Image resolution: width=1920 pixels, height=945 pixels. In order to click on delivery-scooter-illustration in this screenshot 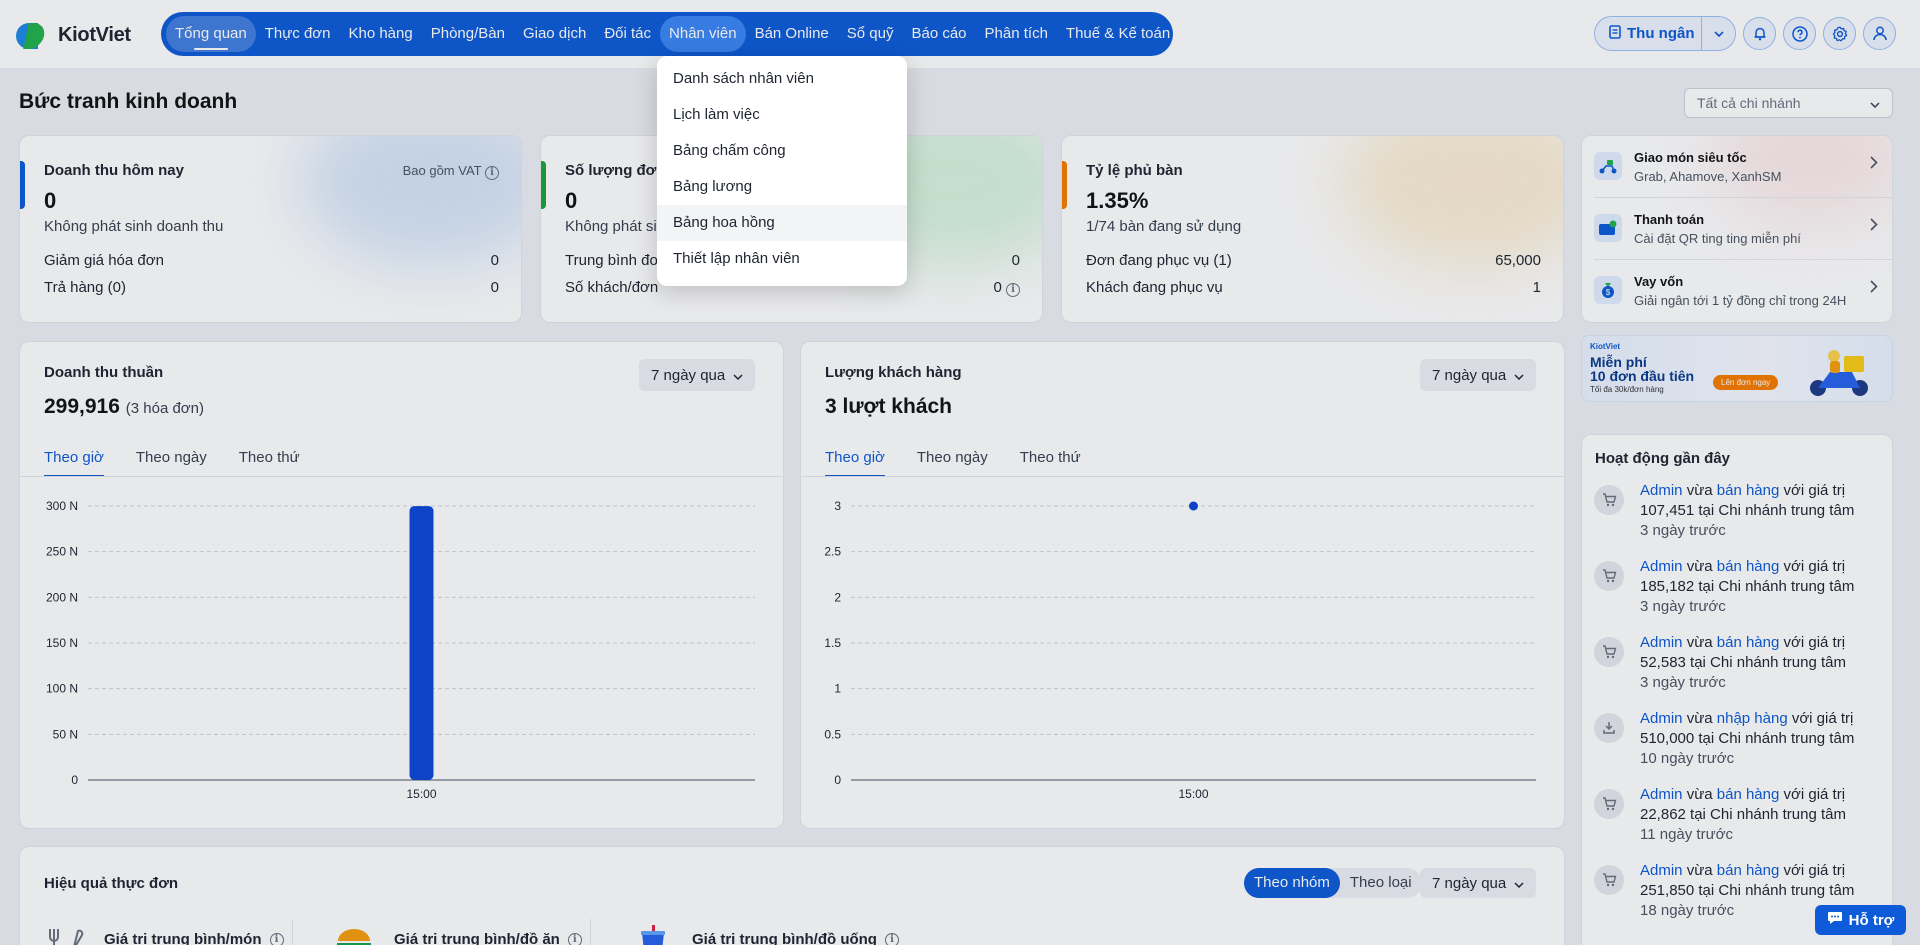, I will do `click(1839, 373)`.